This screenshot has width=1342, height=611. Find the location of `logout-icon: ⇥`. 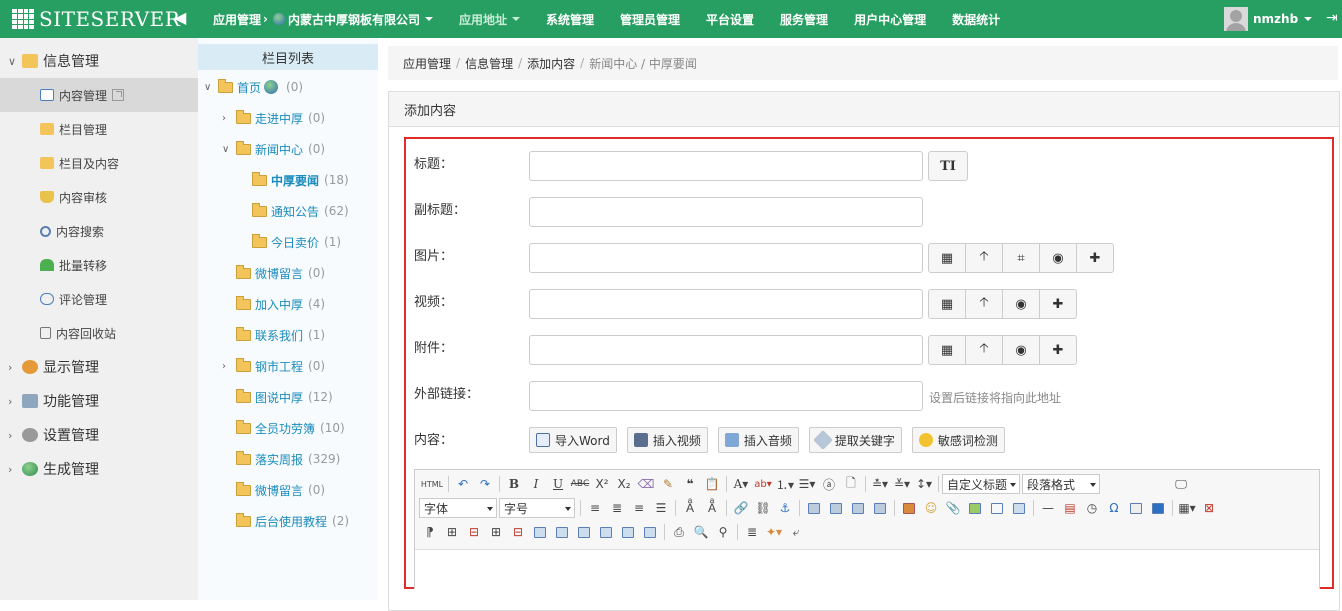

logout-icon: ⇥ is located at coordinates (1332, 18).